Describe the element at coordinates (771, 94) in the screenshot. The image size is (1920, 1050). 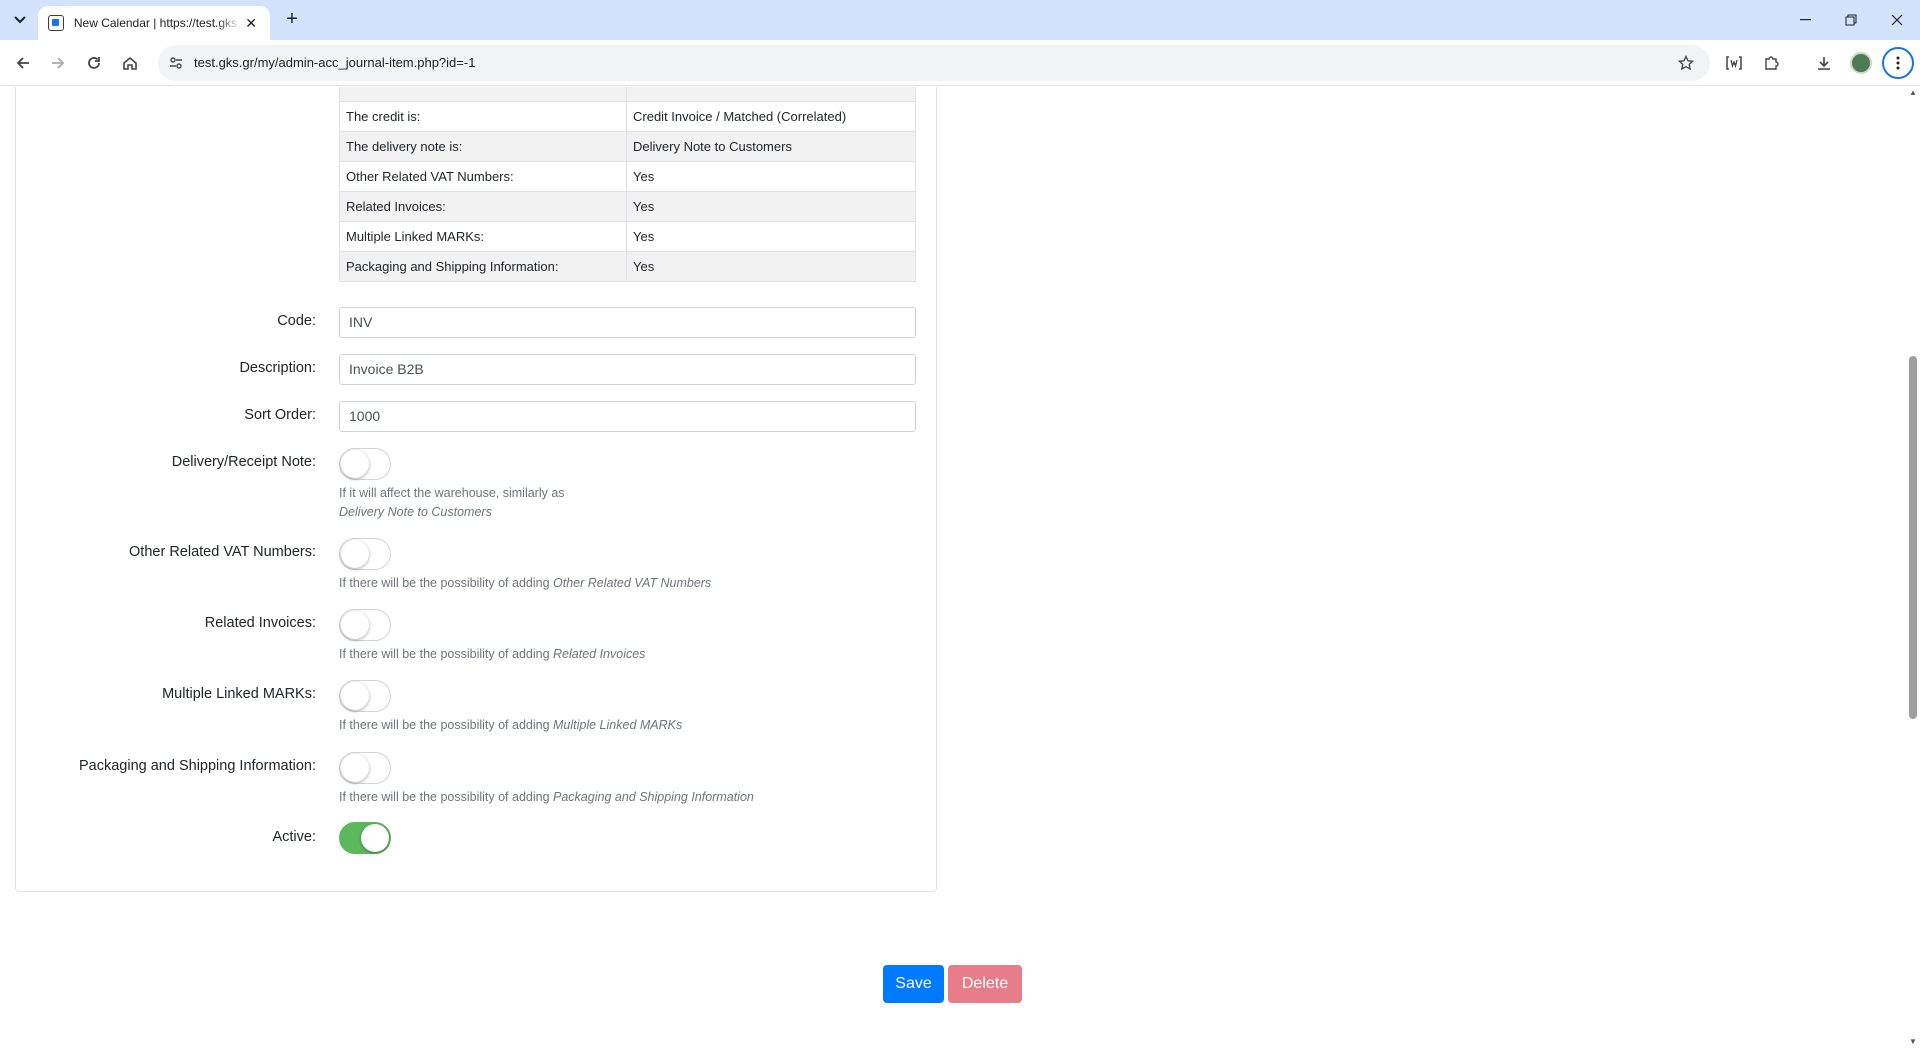
I see `table-cell-value` at that location.